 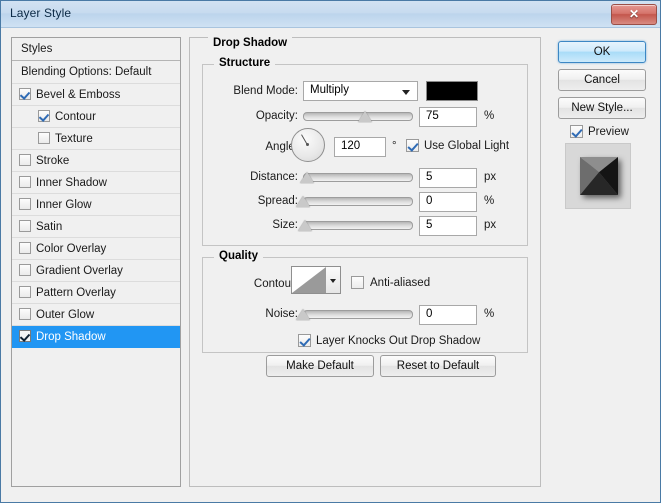 What do you see at coordinates (75, 117) in the screenshot?
I see `effect-label: Contour` at bounding box center [75, 117].